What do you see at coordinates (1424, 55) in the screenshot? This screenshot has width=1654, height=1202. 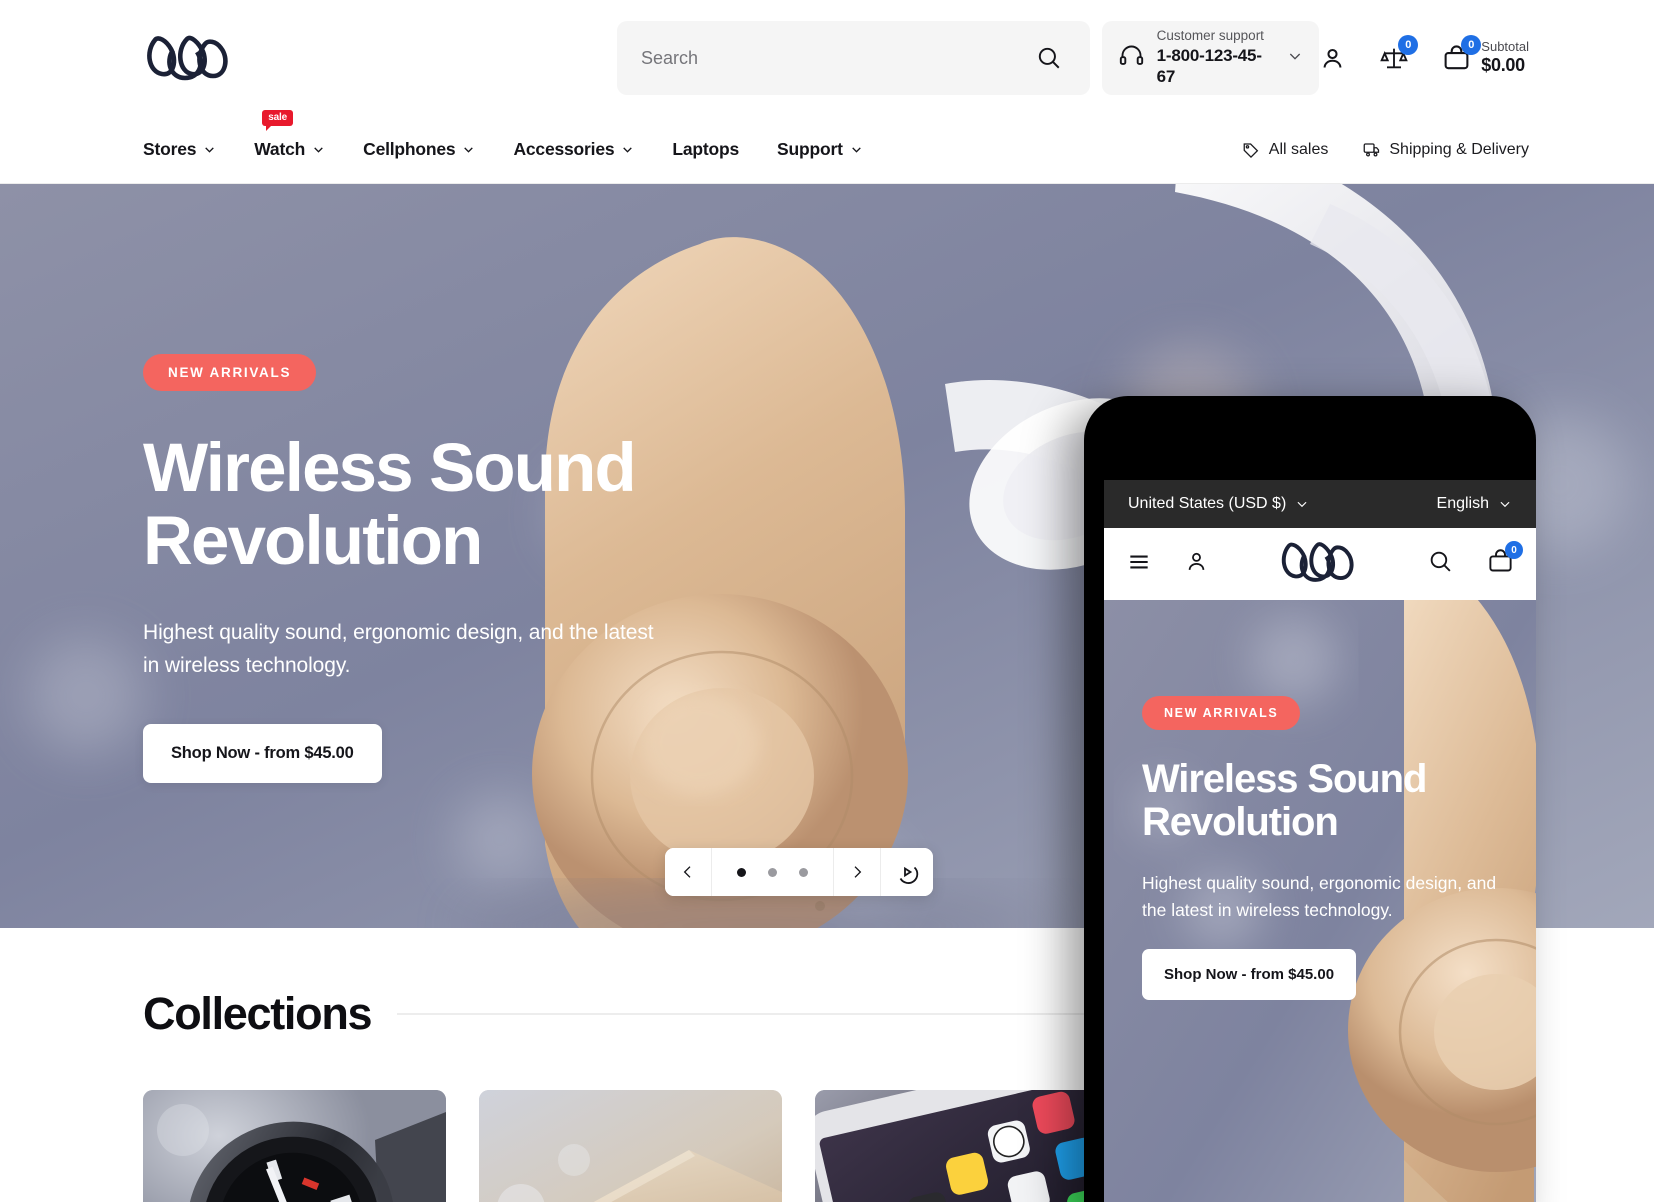 I see `header-actions: 0 0 Subtotal $0.00` at bounding box center [1424, 55].